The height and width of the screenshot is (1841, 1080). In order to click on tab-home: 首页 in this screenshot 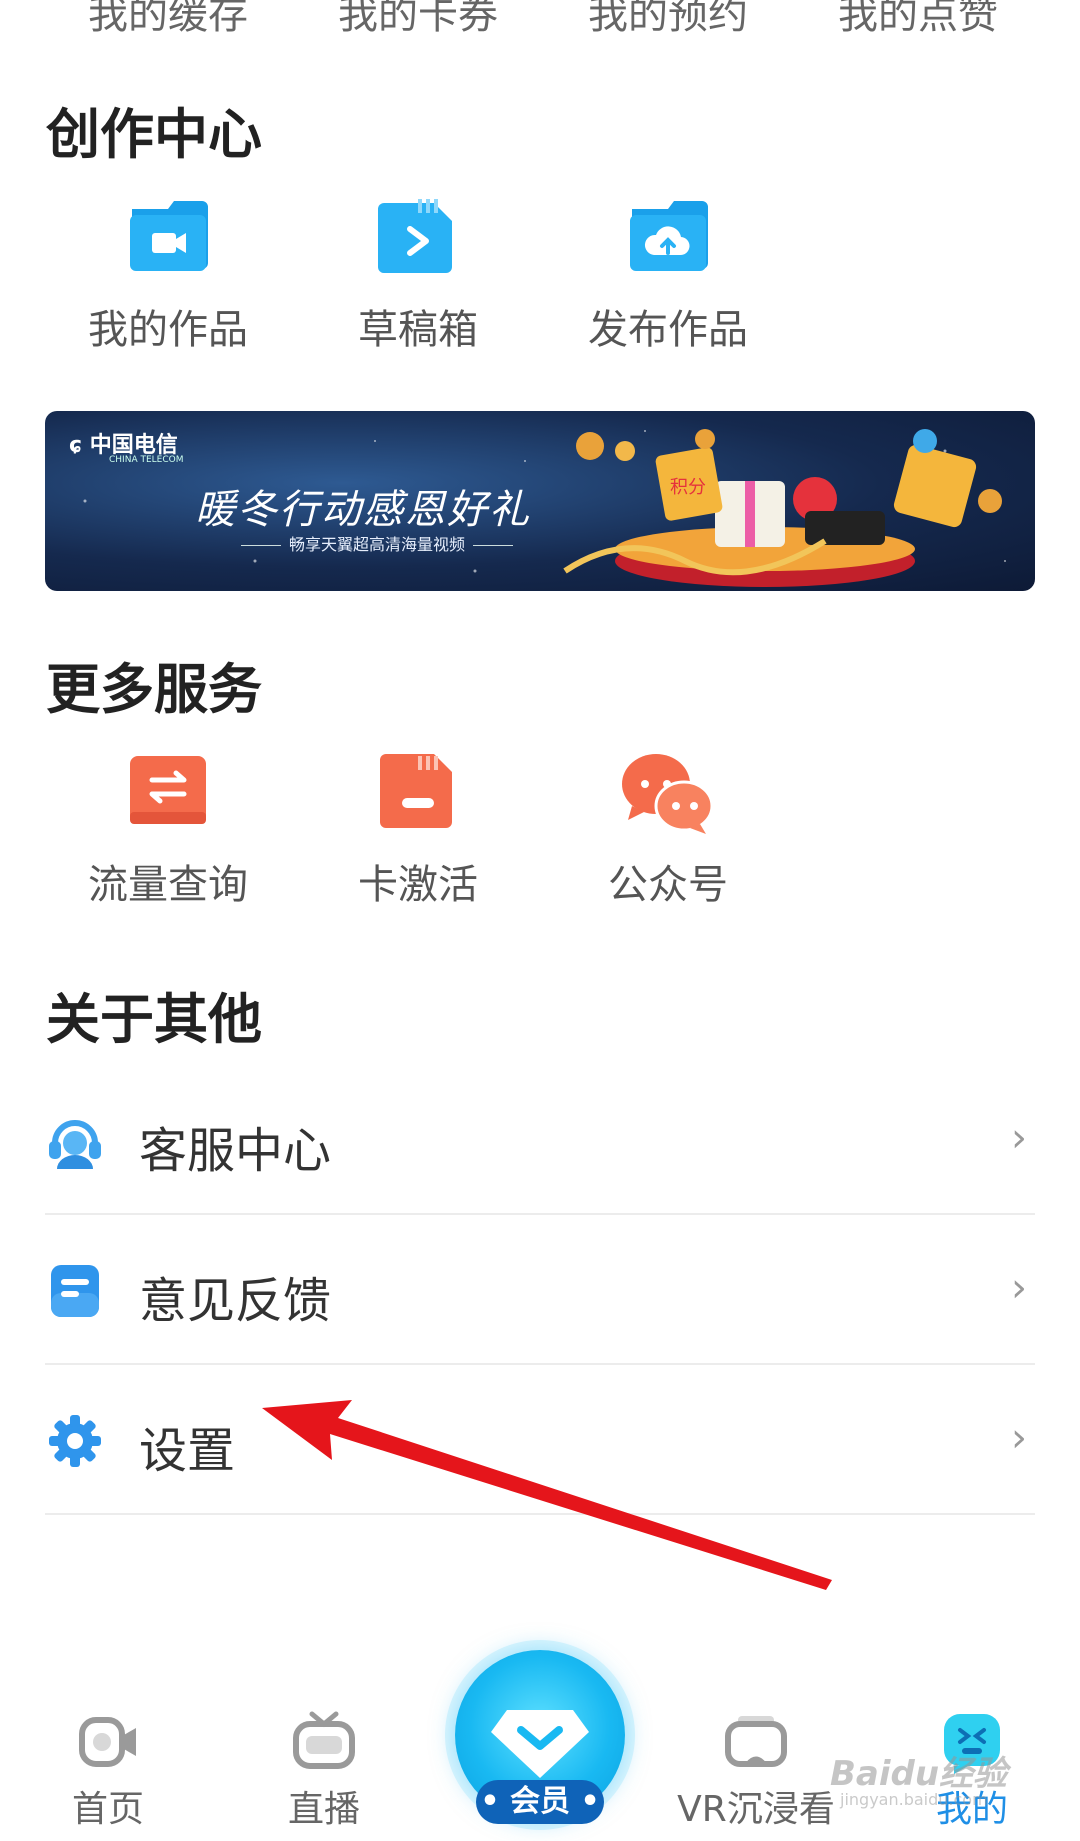, I will do `click(108, 1760)`.